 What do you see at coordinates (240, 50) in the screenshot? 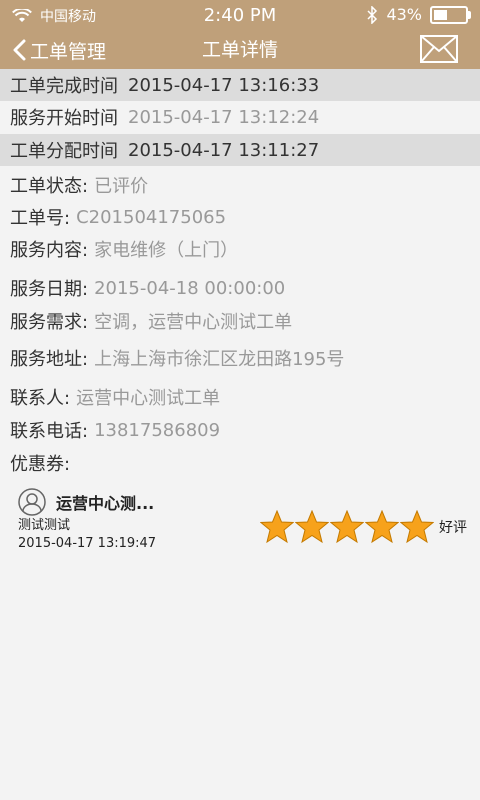
I see `nav-bar: 工单详情 工单管理` at bounding box center [240, 50].